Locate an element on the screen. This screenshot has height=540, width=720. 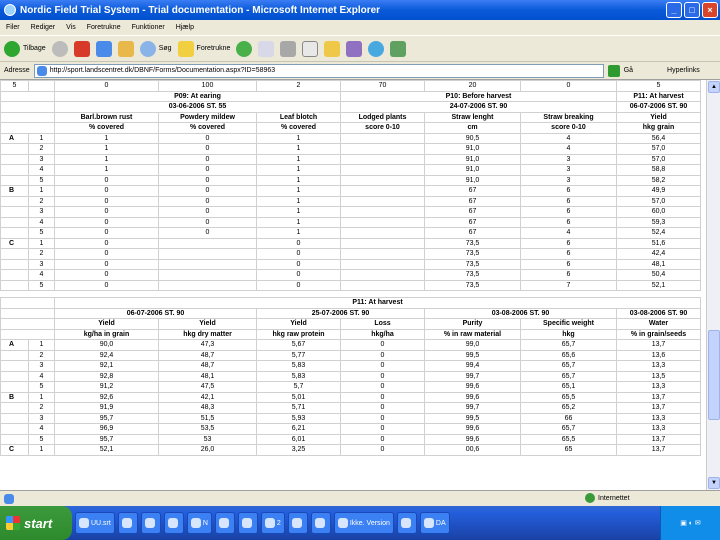
print-icon is located at coordinates (288, 48).